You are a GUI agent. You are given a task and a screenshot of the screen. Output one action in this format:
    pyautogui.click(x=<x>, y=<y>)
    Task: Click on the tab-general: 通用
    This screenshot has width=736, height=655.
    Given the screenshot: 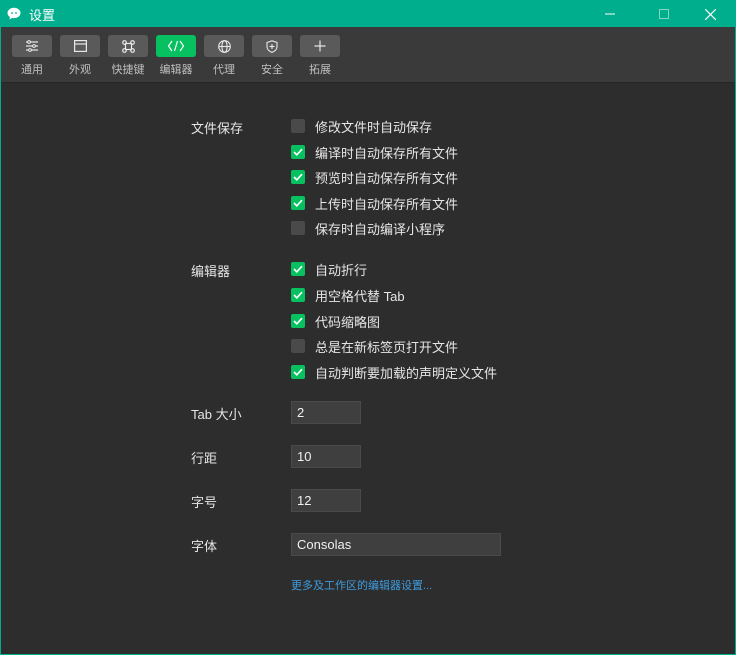 What is the action you would take?
    pyautogui.click(x=32, y=57)
    